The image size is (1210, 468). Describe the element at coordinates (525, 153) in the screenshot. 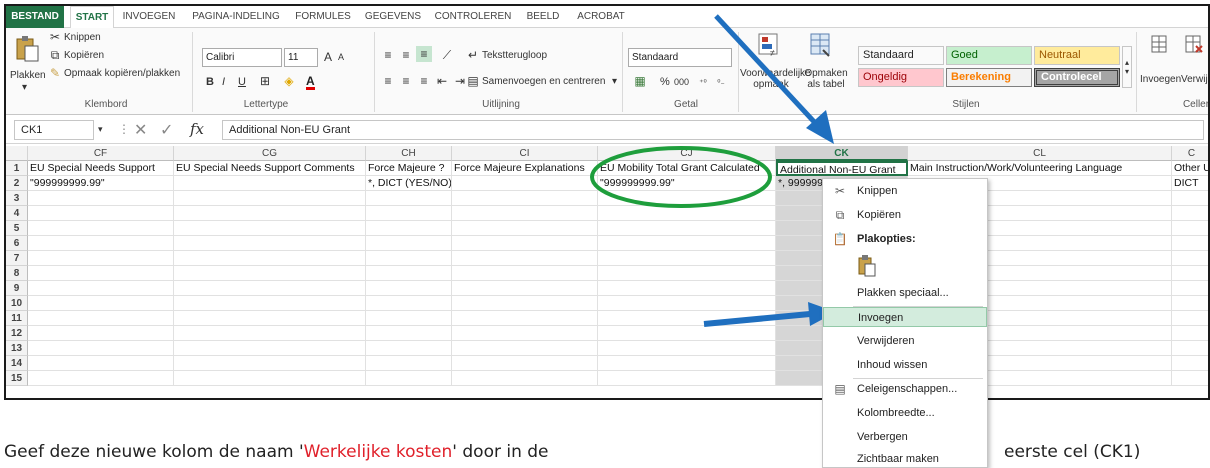

I see `column-header-ci: CI` at that location.